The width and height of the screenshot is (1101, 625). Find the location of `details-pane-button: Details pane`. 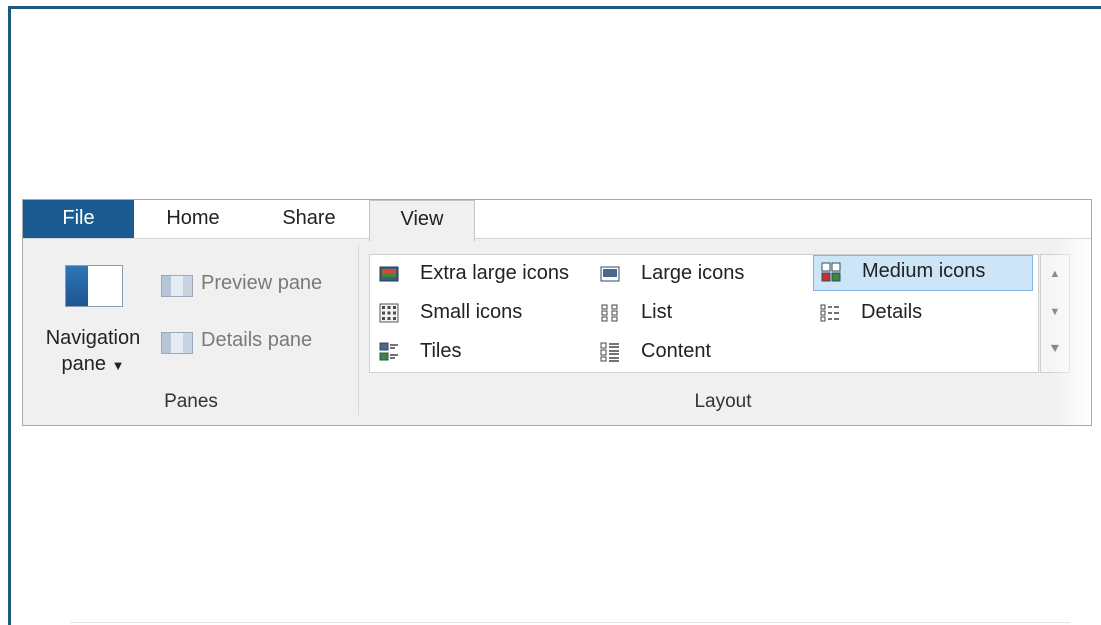

details-pane-button: Details pane is located at coordinates (256, 343).